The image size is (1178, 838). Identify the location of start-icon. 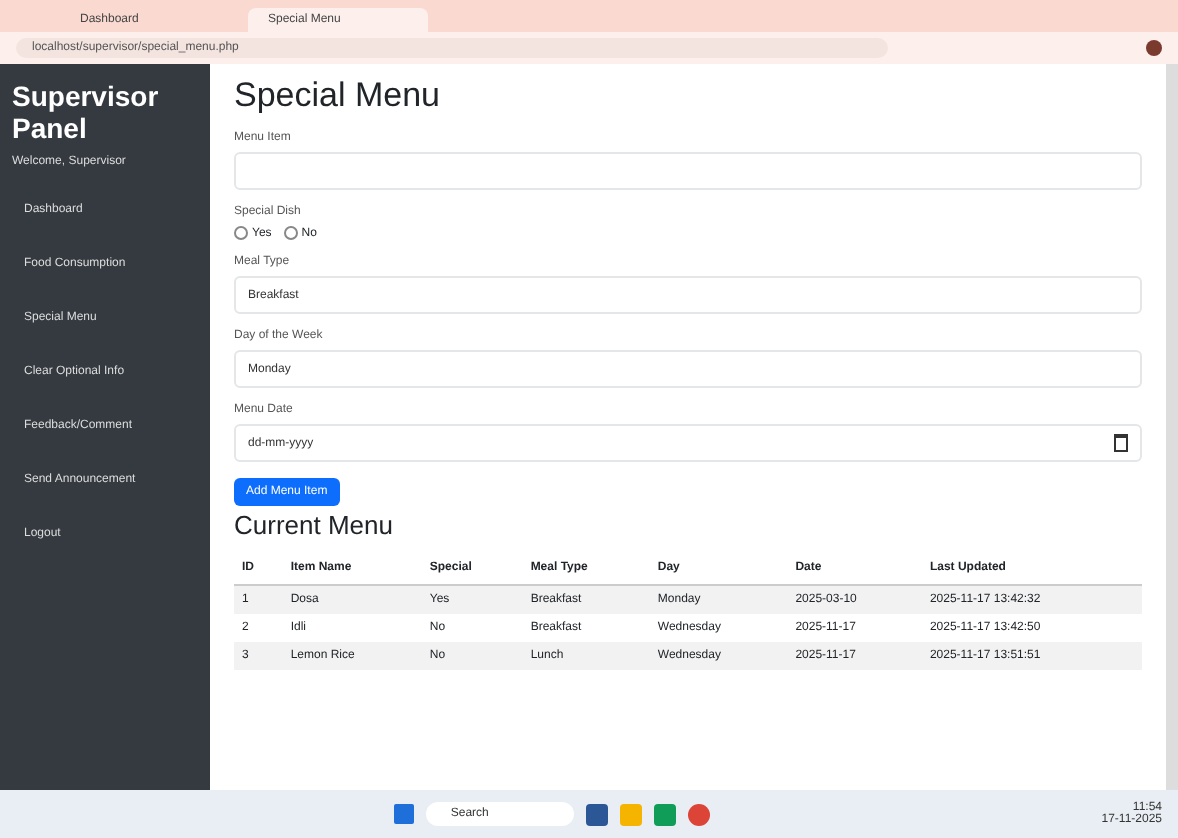
(404, 814).